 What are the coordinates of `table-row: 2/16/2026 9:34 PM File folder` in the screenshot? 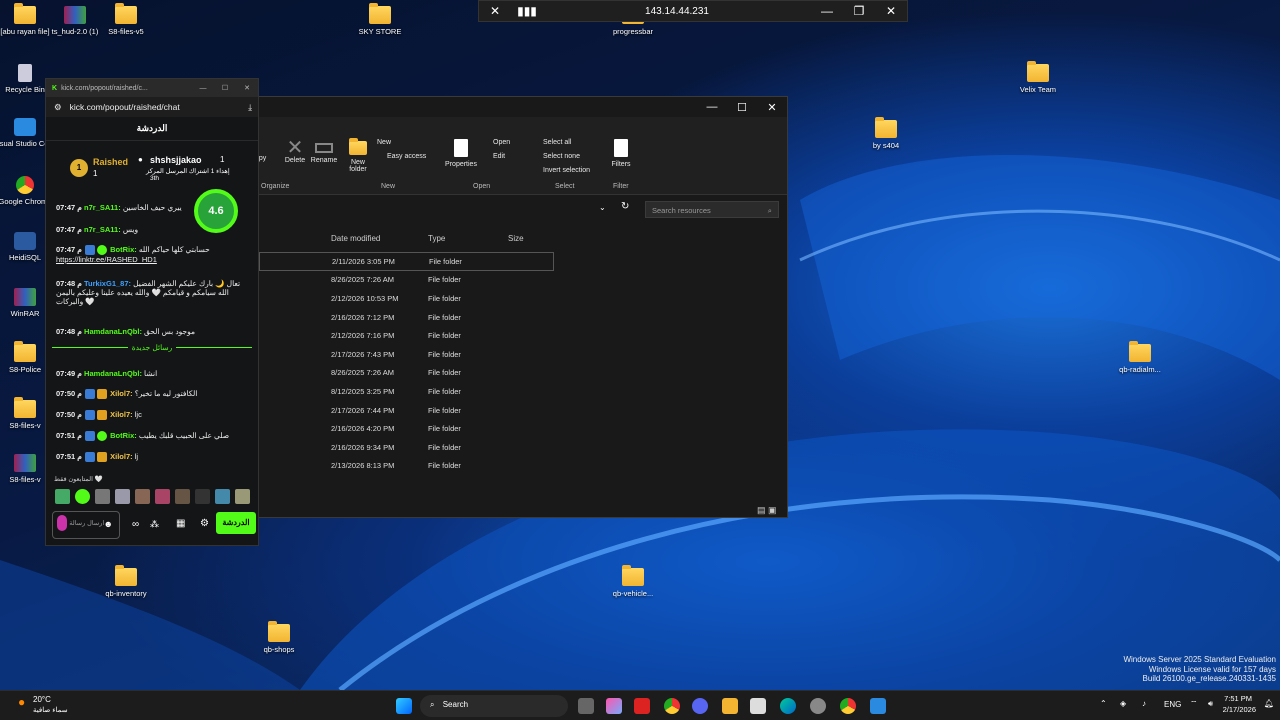 It's located at (406, 447).